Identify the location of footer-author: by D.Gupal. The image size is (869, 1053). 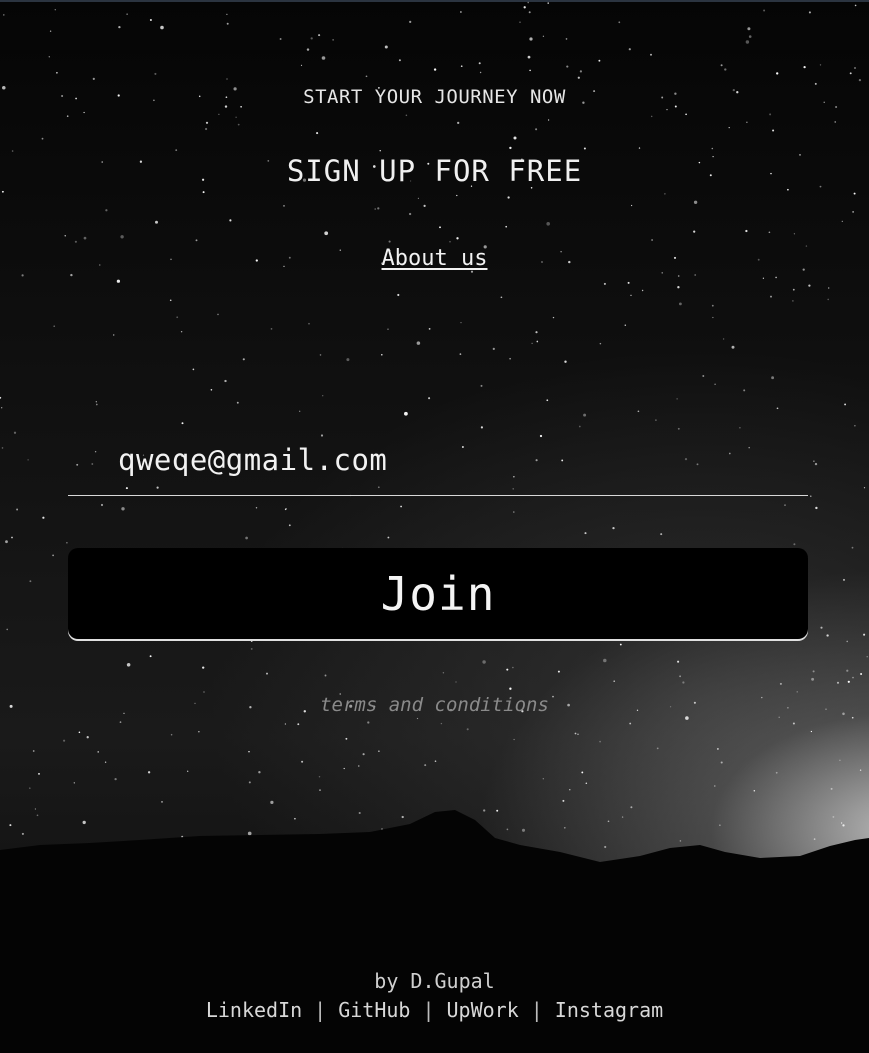
(434, 981).